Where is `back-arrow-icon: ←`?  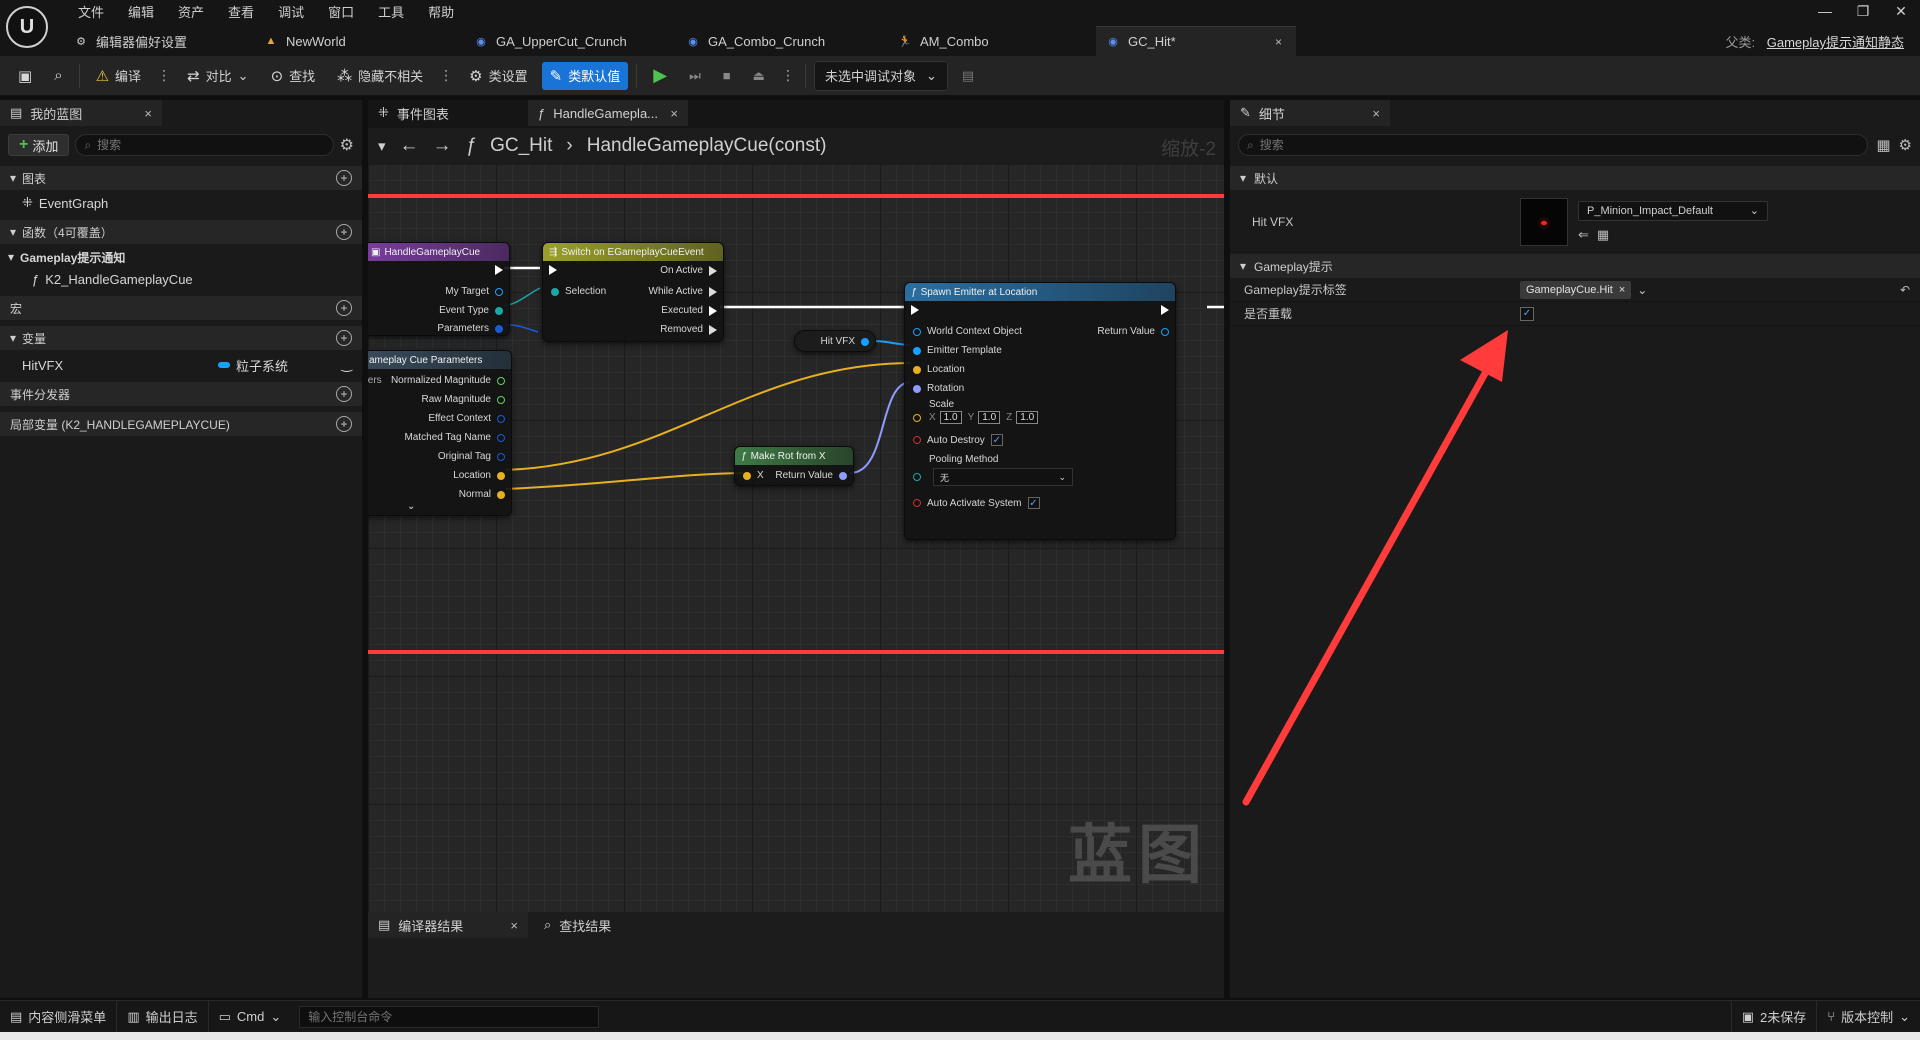 back-arrow-icon: ← is located at coordinates (409, 146).